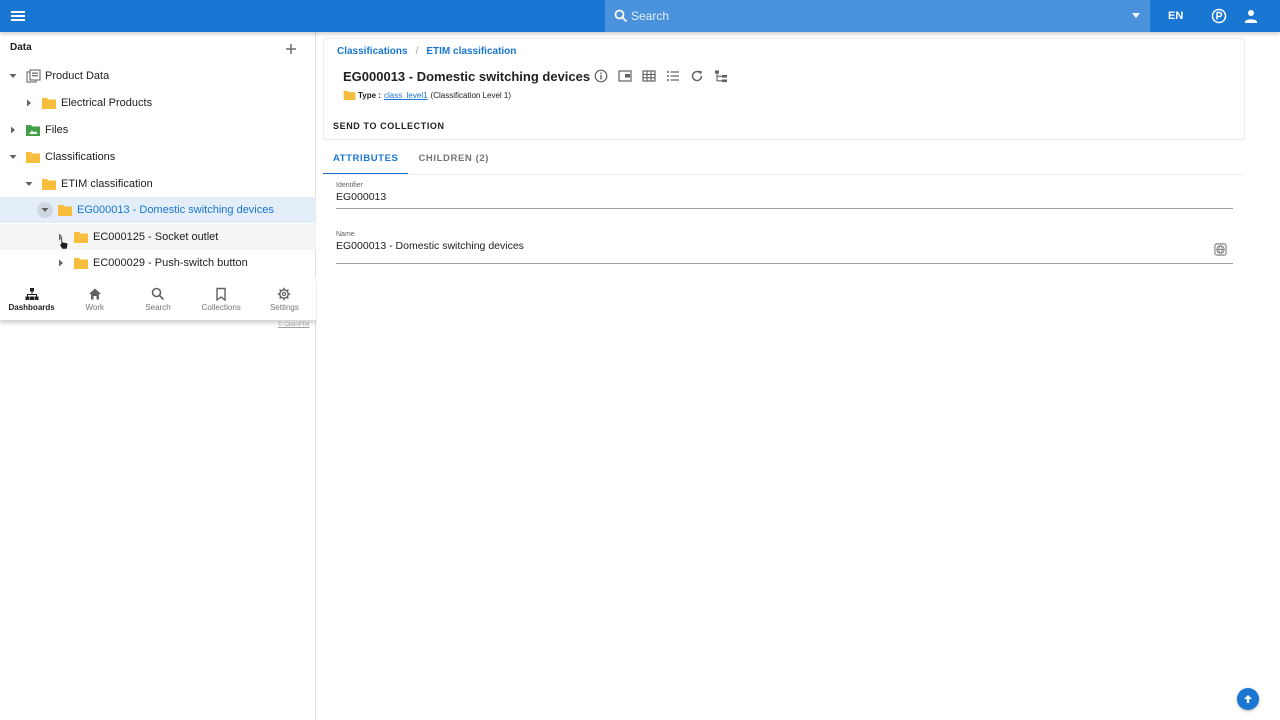 The image size is (1280, 720). Describe the element at coordinates (33, 76) in the screenshot. I see `product-data-icon` at that location.